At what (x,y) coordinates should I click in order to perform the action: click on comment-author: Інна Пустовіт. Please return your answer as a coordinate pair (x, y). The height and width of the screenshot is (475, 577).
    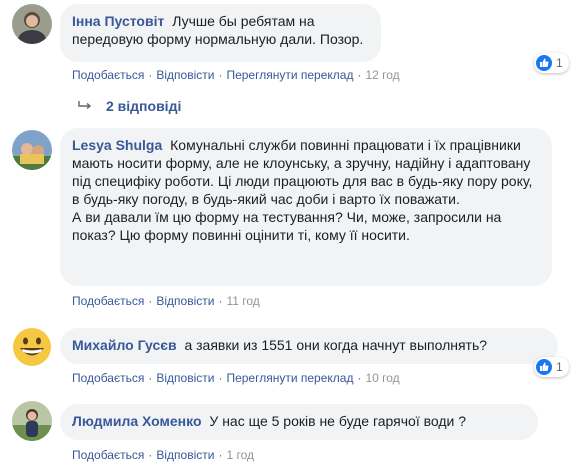
    Looking at the image, I should click on (118, 21).